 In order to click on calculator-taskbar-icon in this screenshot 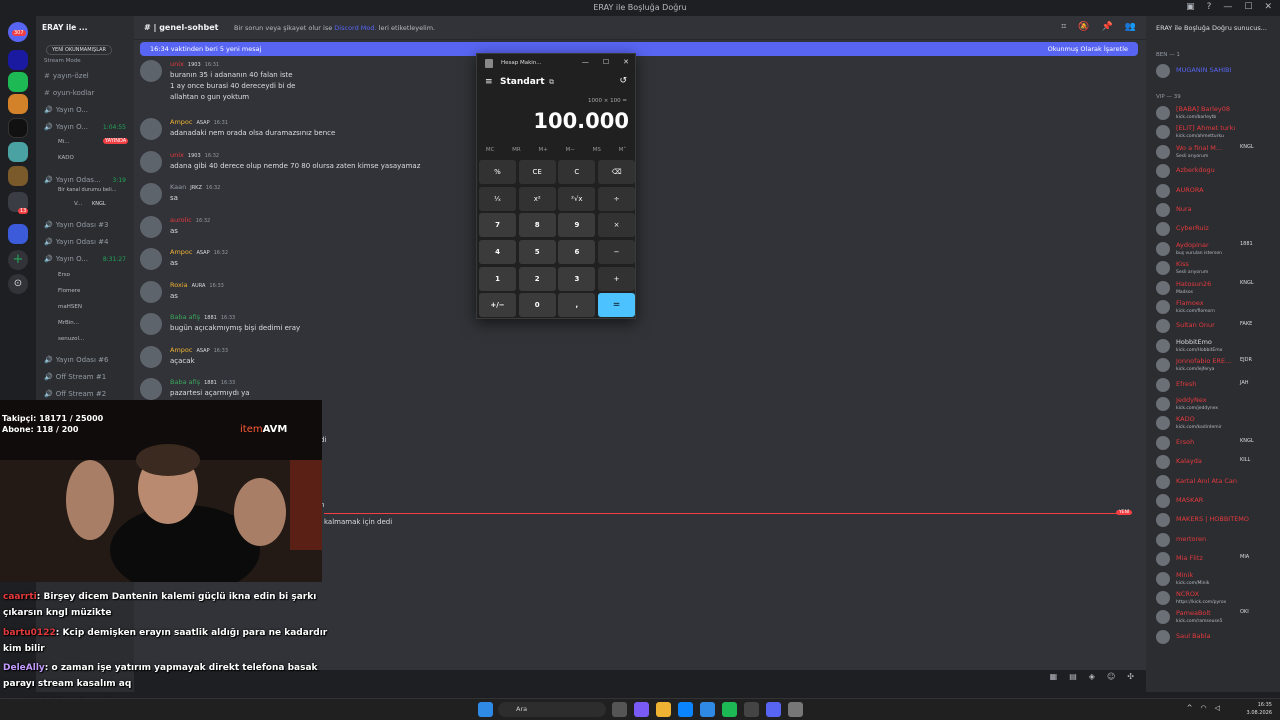, I will do `click(795, 709)`.